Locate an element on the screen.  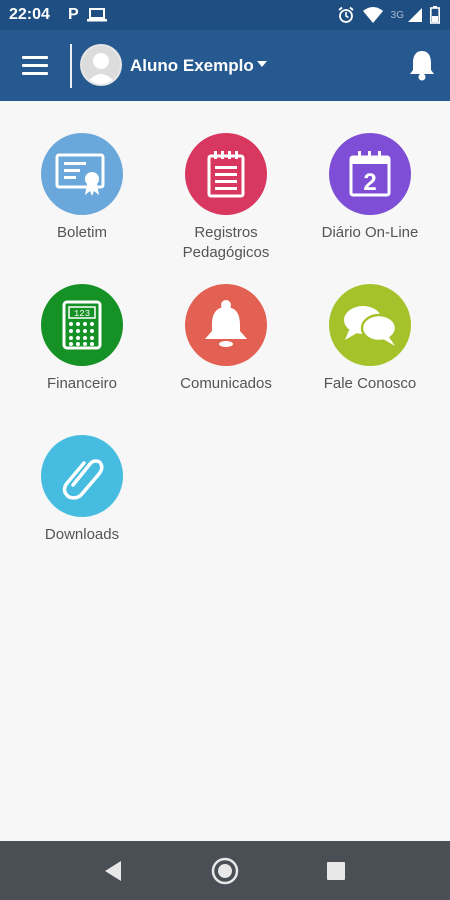
back-triangle-icon is located at coordinates (113, 871).